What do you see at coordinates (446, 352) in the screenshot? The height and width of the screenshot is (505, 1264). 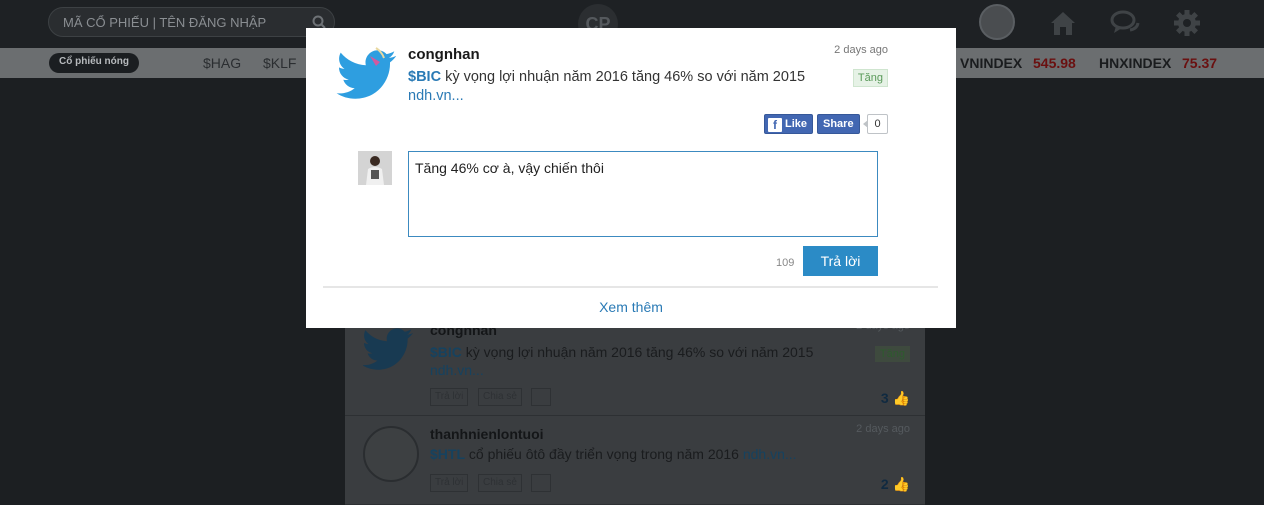 I see `feed-symbol: $BIC` at bounding box center [446, 352].